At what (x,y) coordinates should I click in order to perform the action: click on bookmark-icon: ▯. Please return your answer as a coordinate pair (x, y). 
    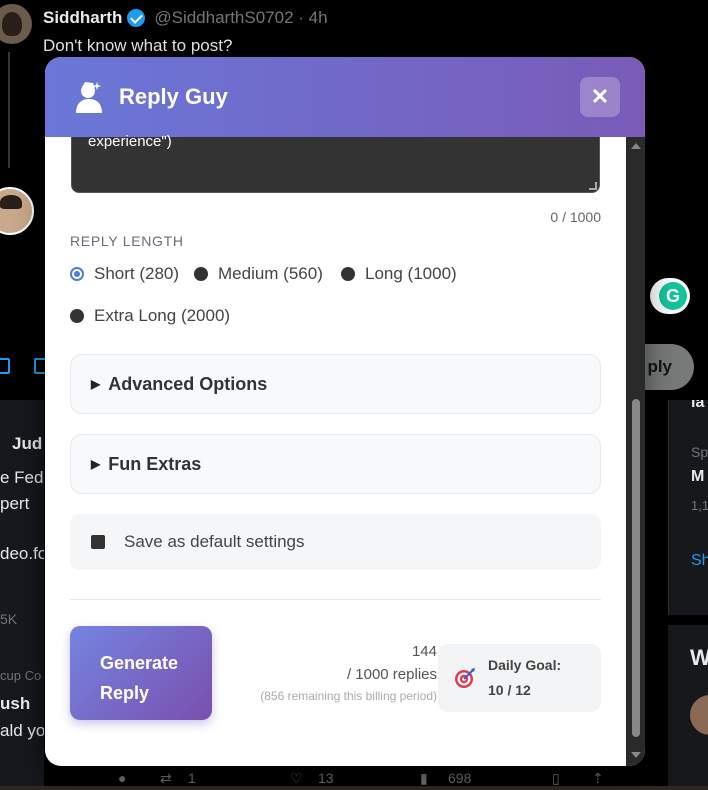
    Looking at the image, I should click on (556, 778).